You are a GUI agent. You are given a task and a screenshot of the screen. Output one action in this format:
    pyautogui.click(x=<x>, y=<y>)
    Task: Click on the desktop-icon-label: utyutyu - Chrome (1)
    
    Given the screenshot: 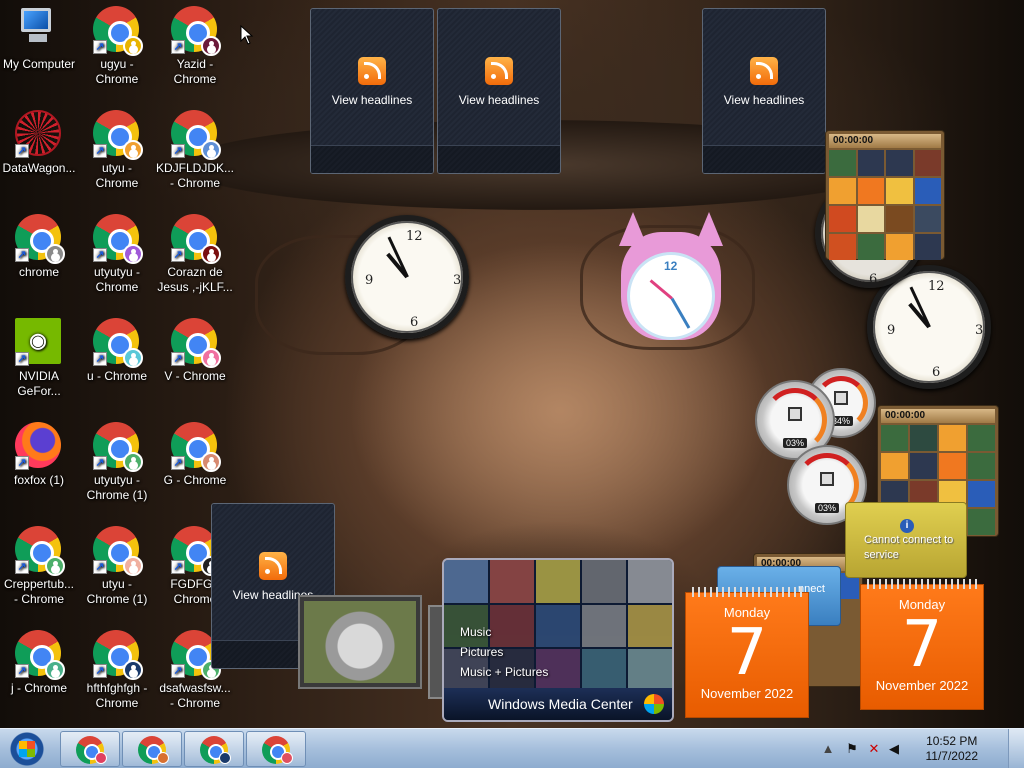 What is the action you would take?
    pyautogui.click(x=117, y=487)
    